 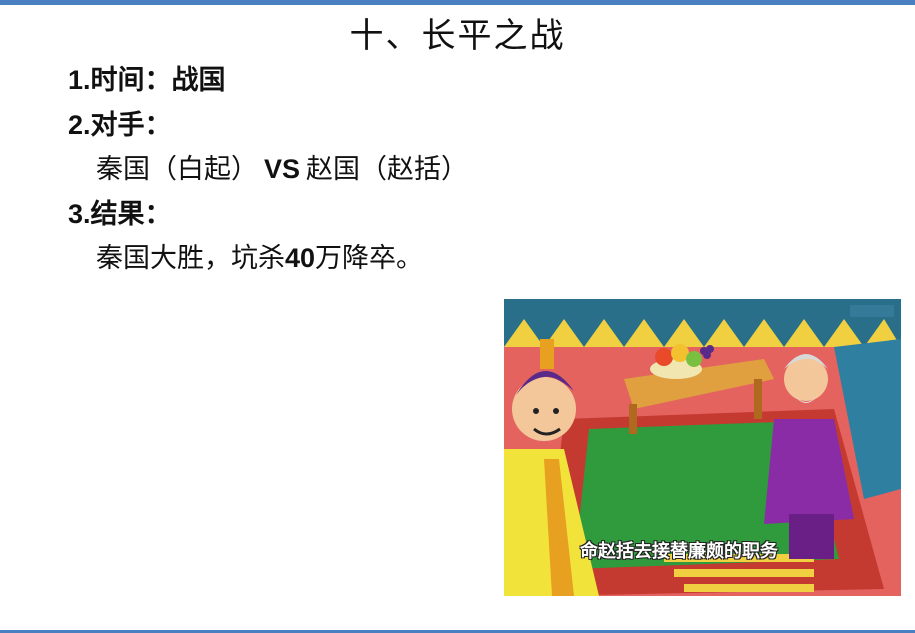 I want to click on item-number: 1., so click(x=79, y=80).